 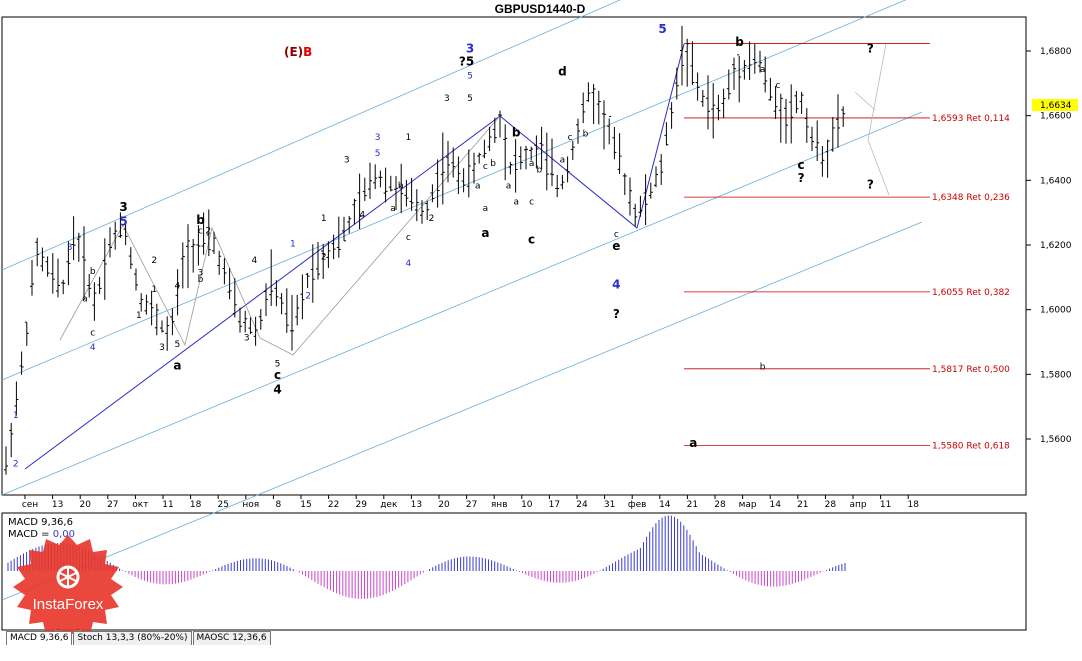 I want to click on x-tick-label: 11, so click(x=885, y=505).